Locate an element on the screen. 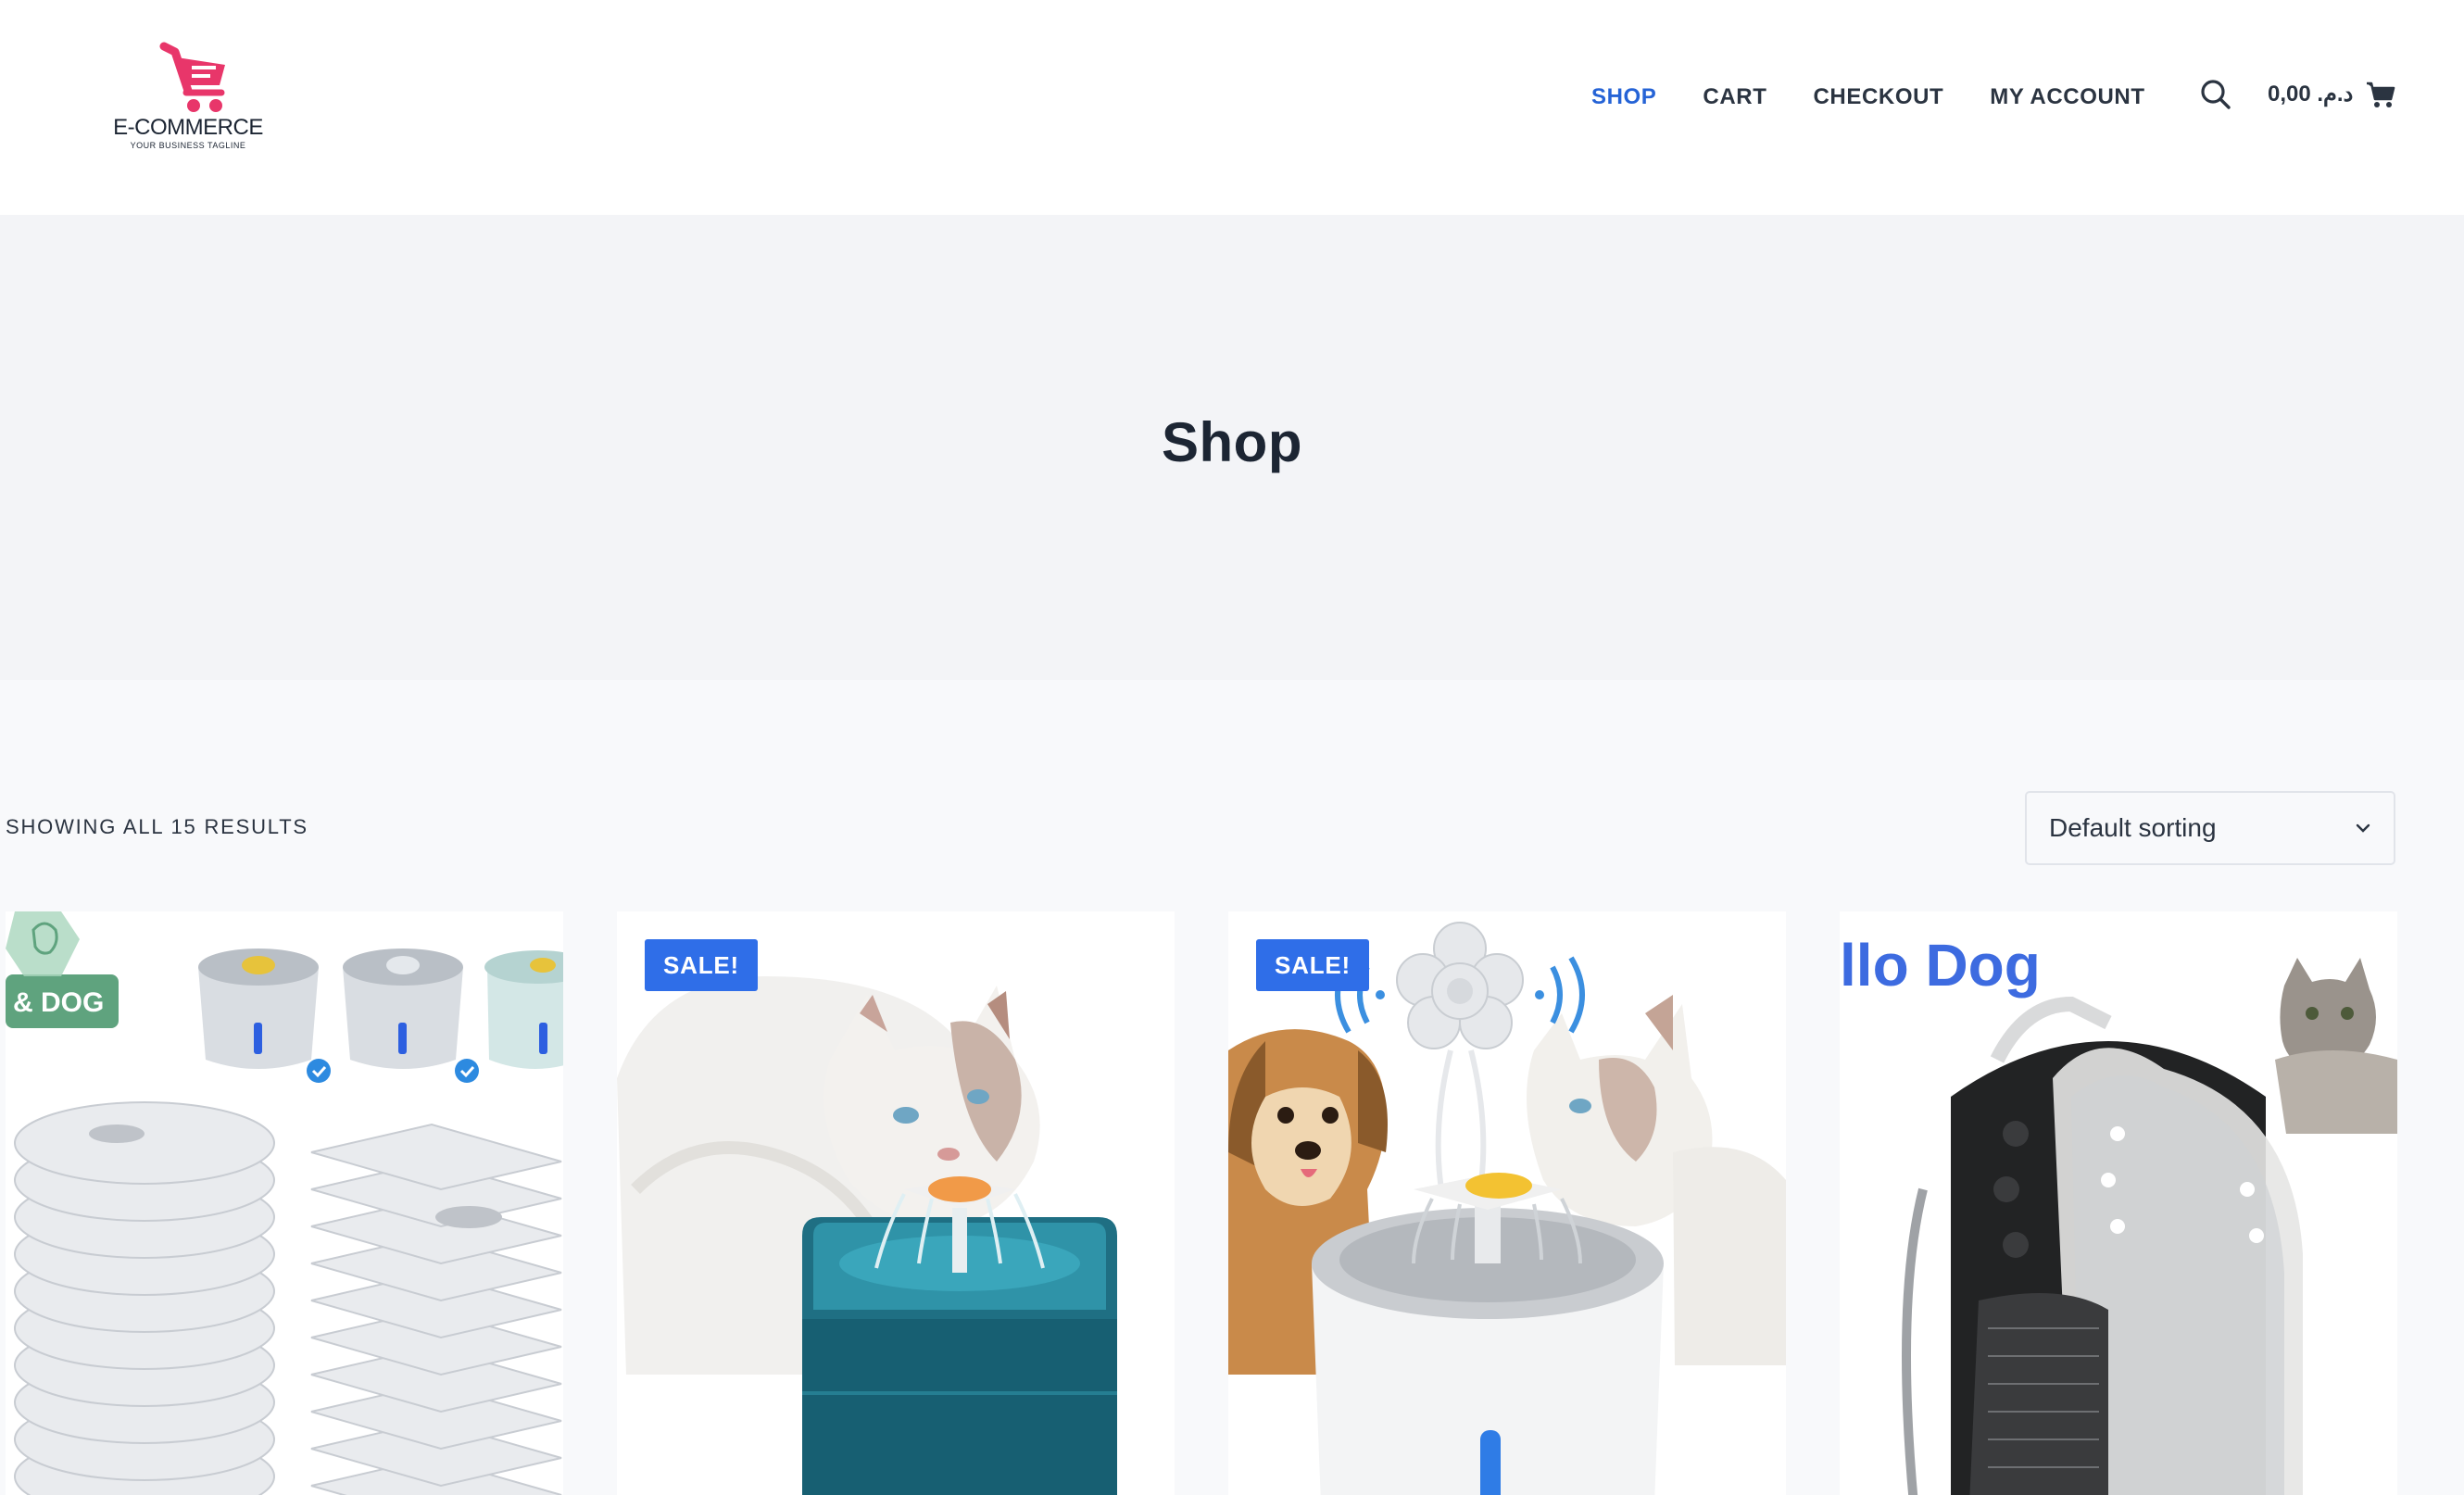  nav-my-account: MY ACCOUNT is located at coordinates (2067, 97).